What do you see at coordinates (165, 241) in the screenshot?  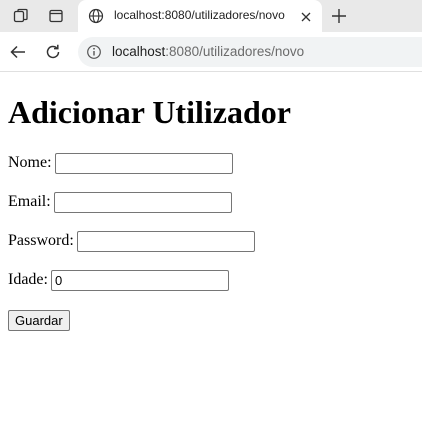 I see `password-field` at bounding box center [165, 241].